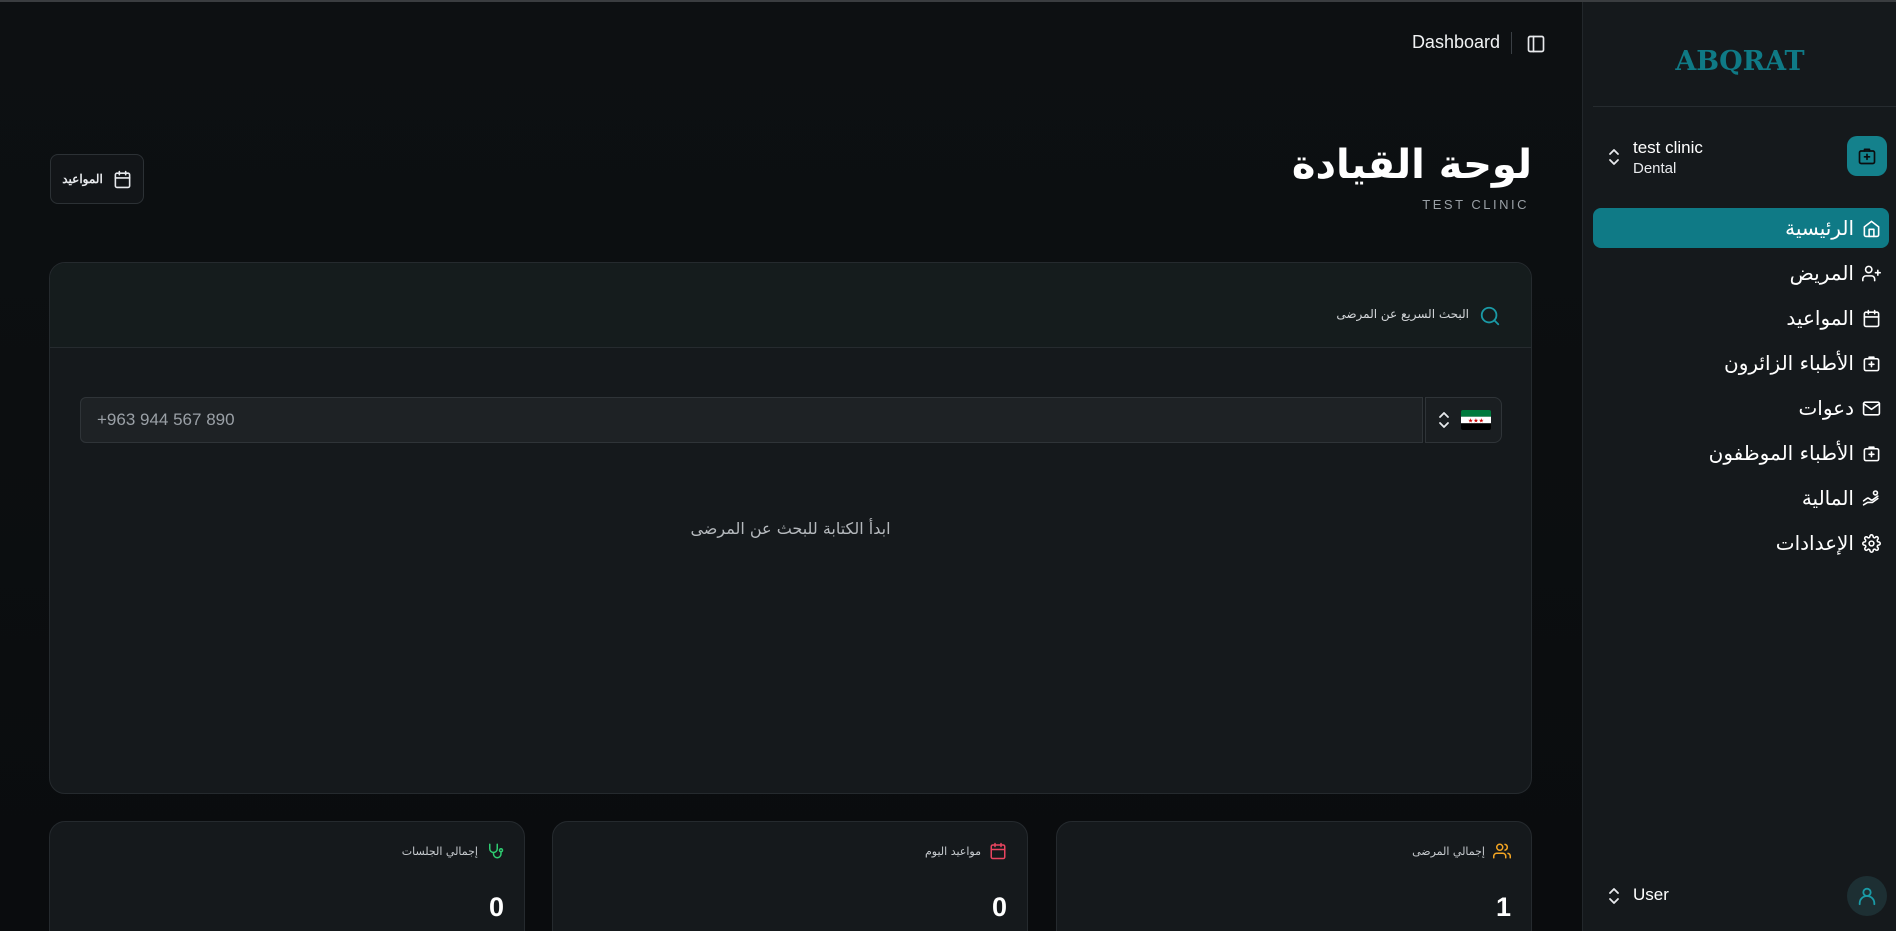 This screenshot has height=931, width=1896. Describe the element at coordinates (790, 876) in the screenshot. I see `stat-card-today-appointments: مواعيد اليوم 0` at that location.